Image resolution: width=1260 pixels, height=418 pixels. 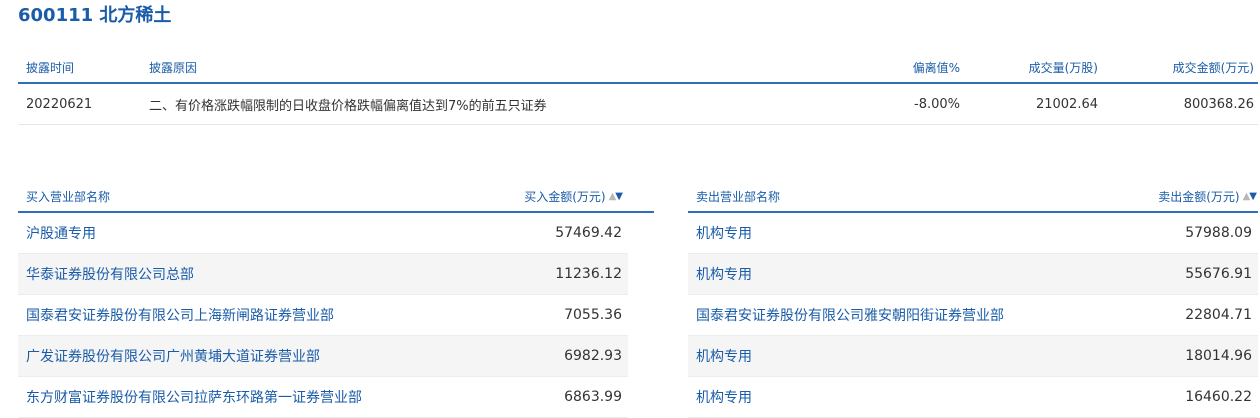 What do you see at coordinates (1218, 104) in the screenshot?
I see `summary-amount: 800368.26` at bounding box center [1218, 104].